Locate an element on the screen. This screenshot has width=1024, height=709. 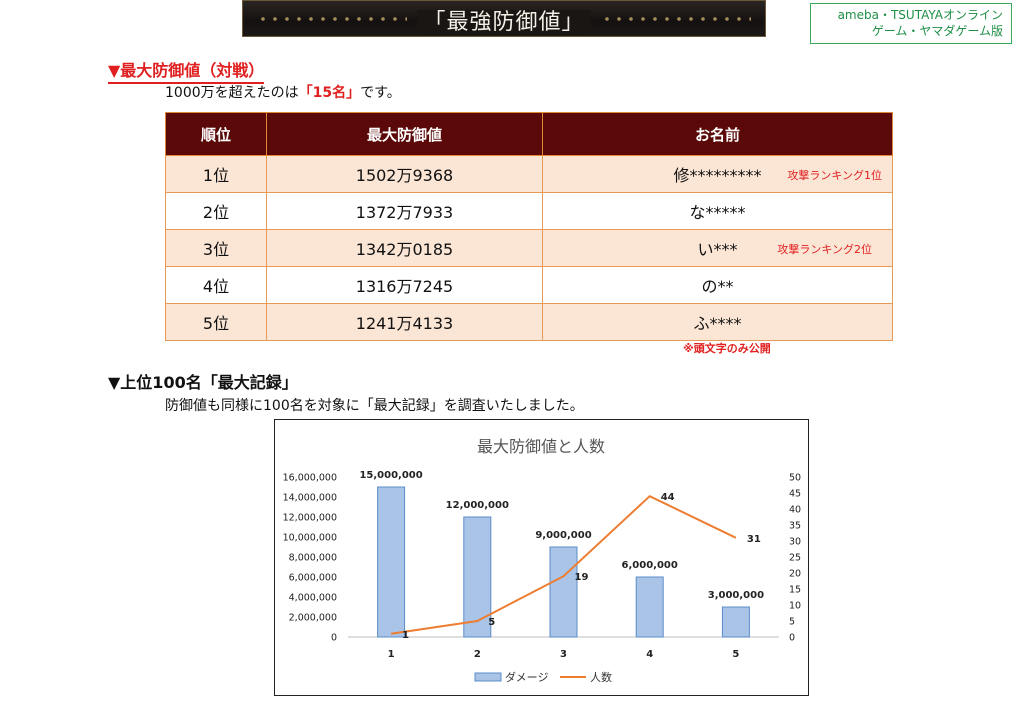
section-heading-max-defense: ▼最大防御値（対戦） is located at coordinates (186, 70).